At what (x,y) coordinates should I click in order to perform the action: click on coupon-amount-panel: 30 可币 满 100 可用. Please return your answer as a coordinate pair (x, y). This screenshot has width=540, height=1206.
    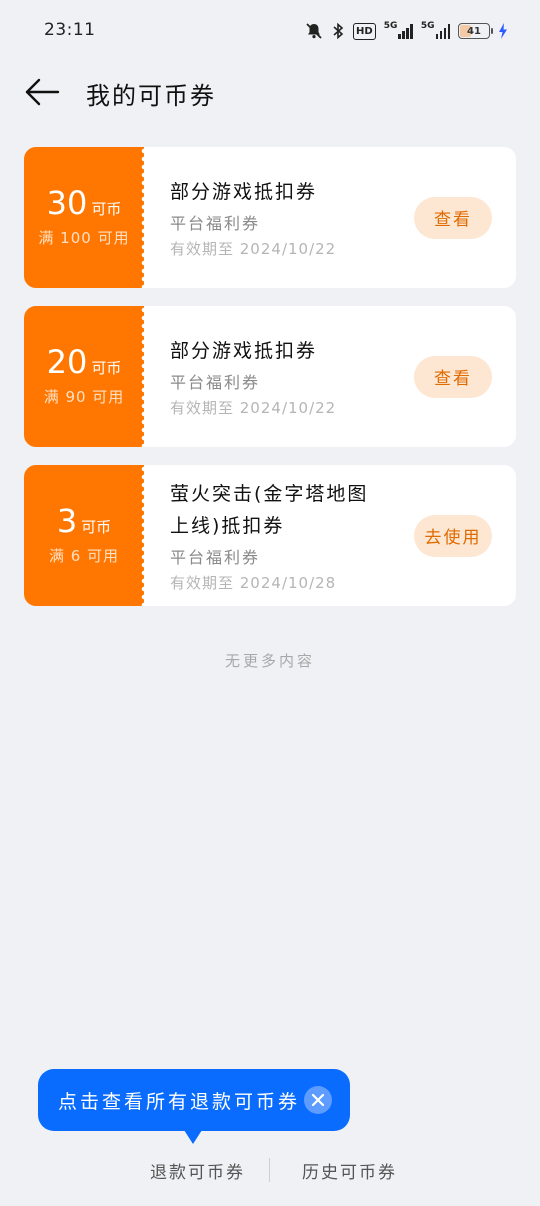
    Looking at the image, I should click on (85, 217).